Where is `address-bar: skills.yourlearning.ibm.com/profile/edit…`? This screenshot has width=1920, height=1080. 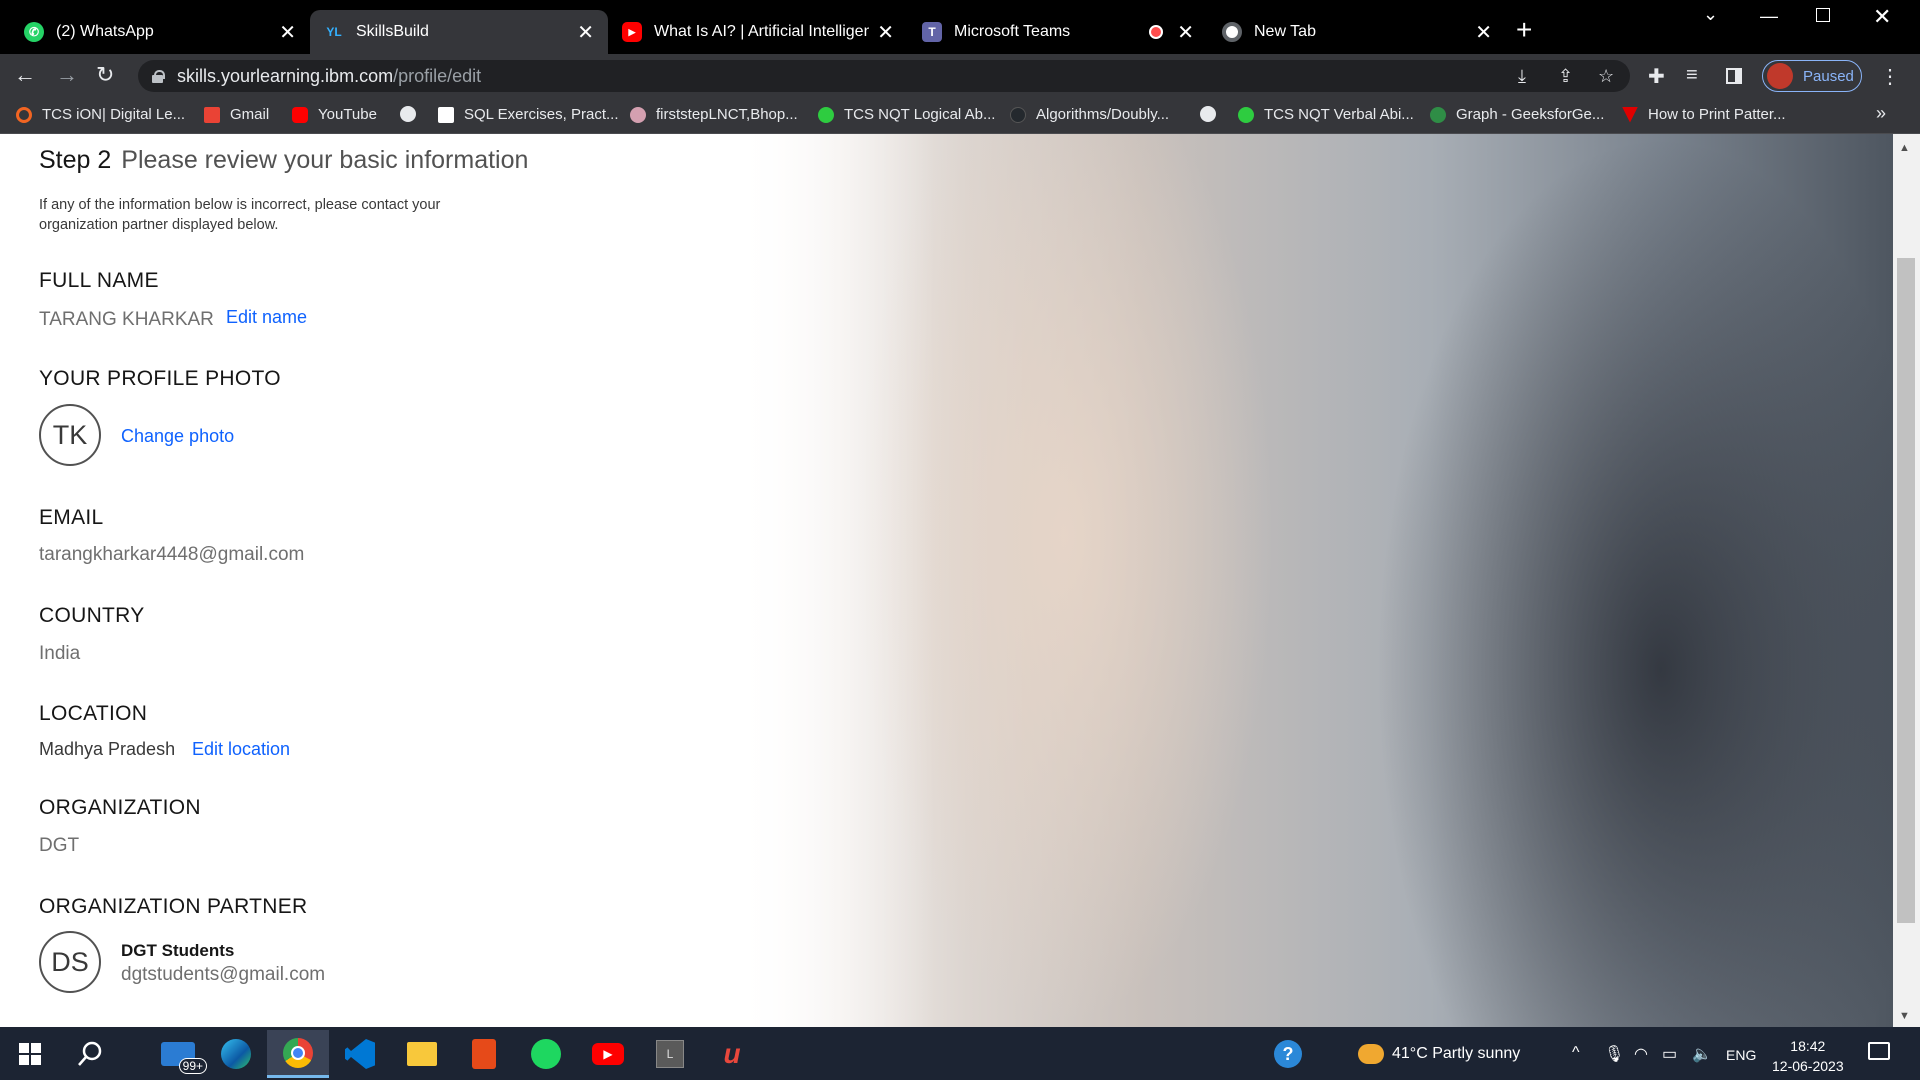
address-bar: skills.yourlearning.ibm.com/profile/edit… is located at coordinates (884, 76).